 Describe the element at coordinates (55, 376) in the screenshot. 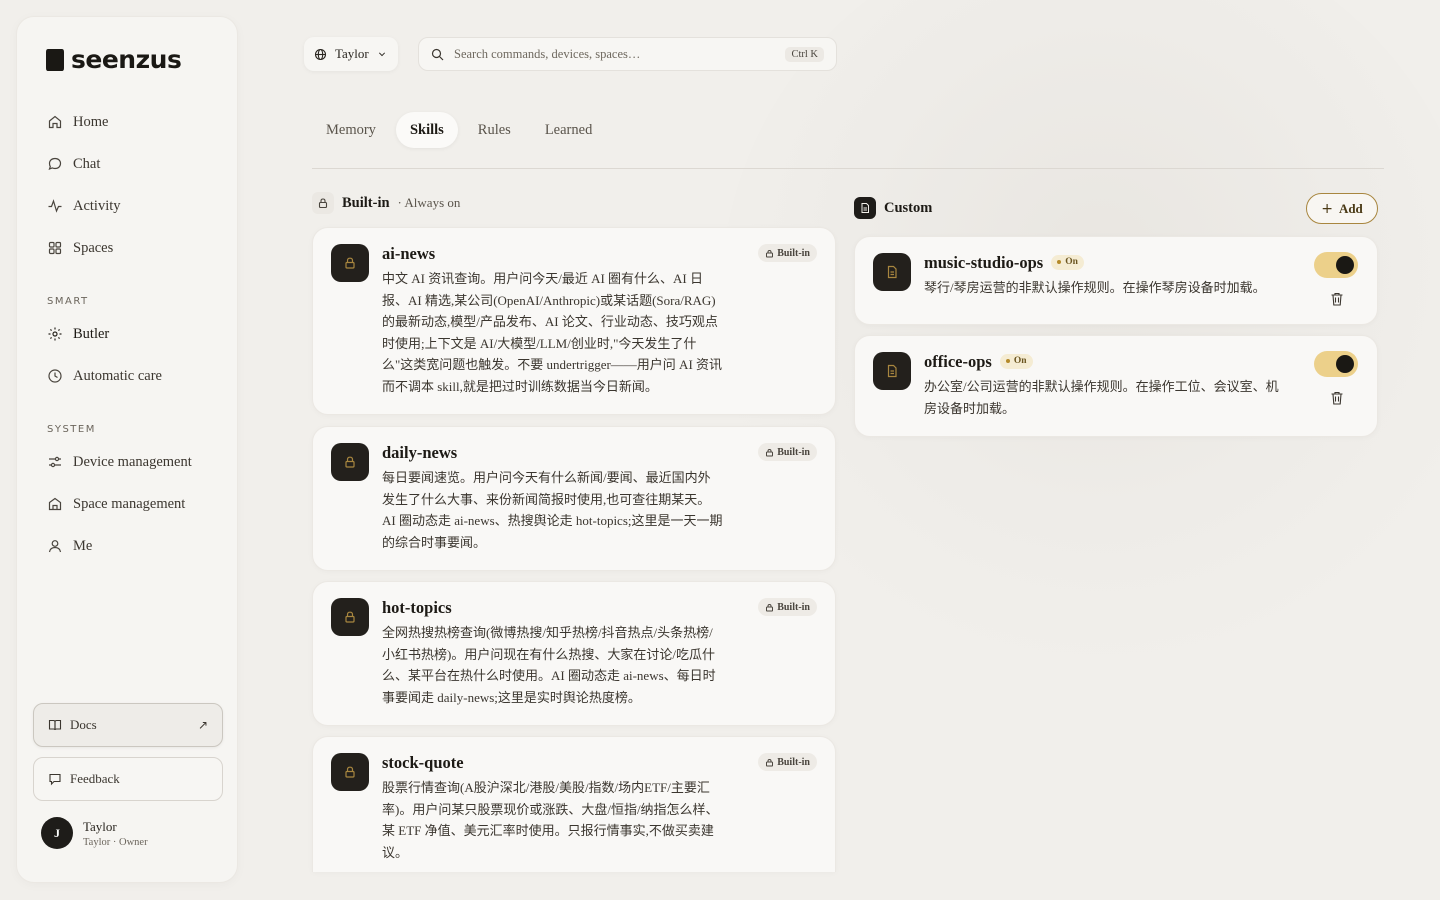

I see `clock-icon` at that location.